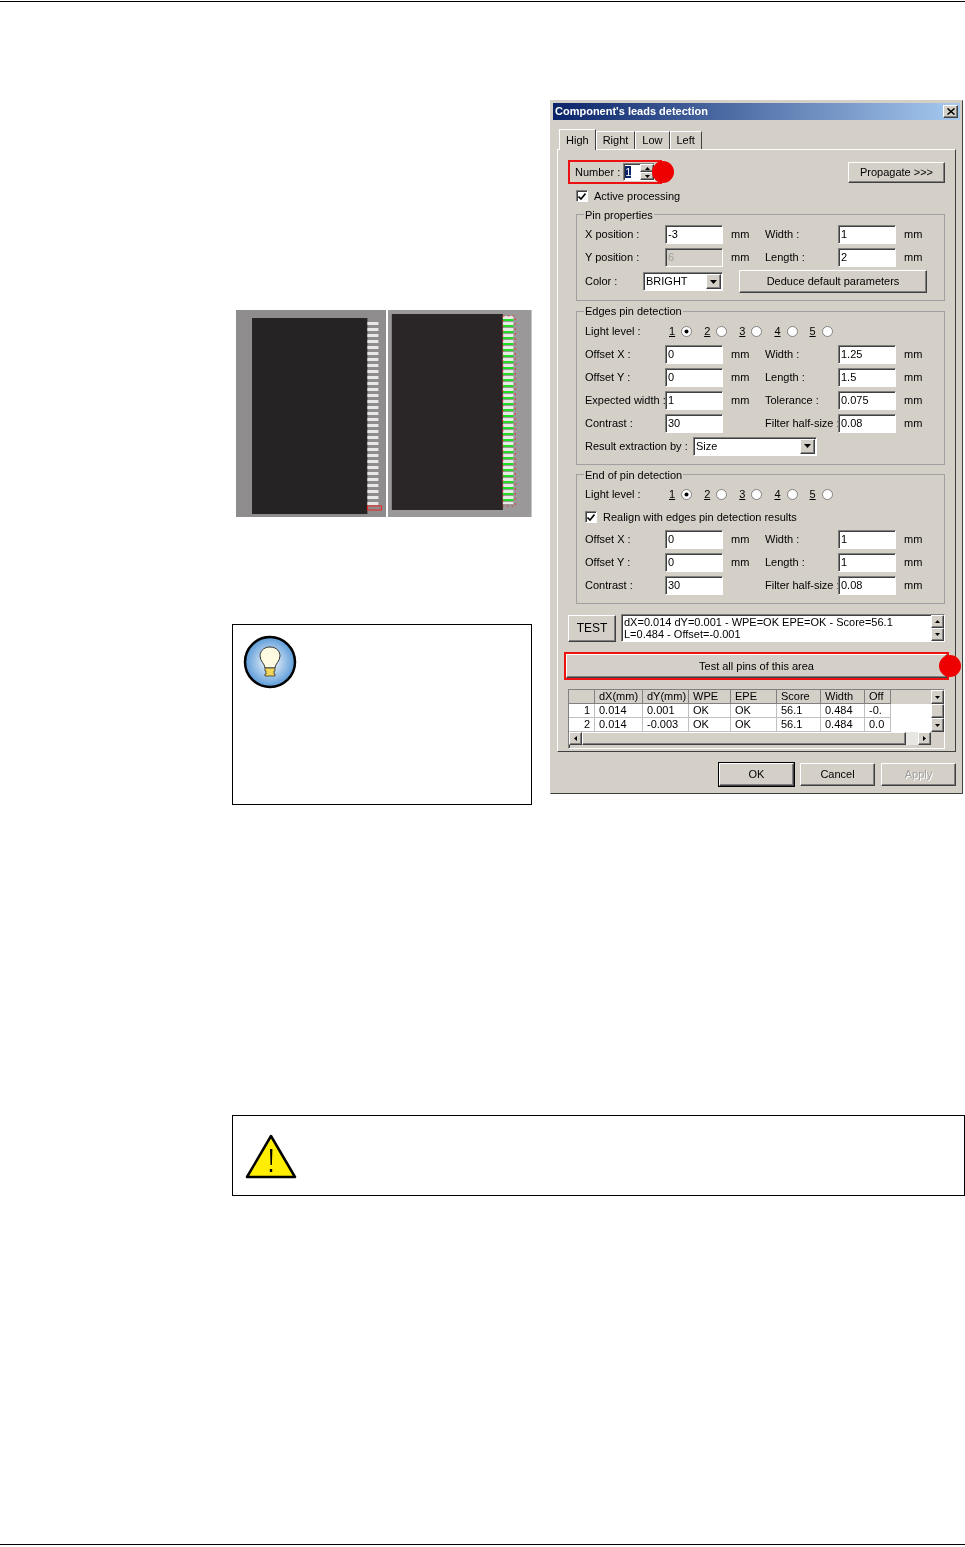 The width and height of the screenshot is (965, 1547). I want to click on table-scrollbar, so click(937, 711).